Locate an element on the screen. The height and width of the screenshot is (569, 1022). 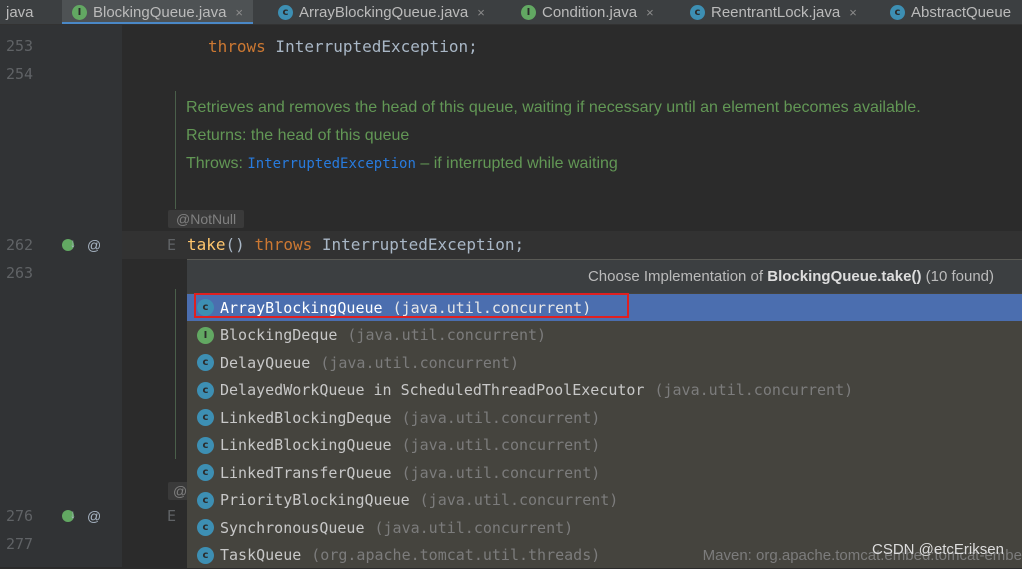
tab-abstractqueue: c AbstractQueue is located at coordinates (950, 12).